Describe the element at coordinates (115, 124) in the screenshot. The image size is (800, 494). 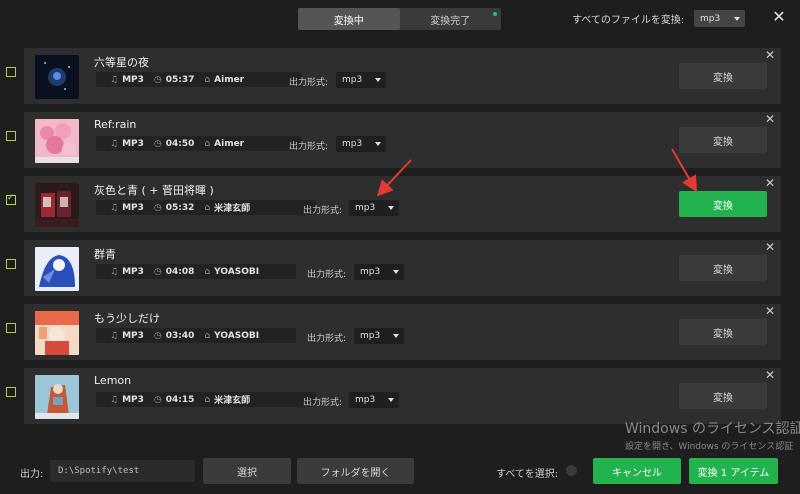
I see `track-title: Ref:rain` at that location.